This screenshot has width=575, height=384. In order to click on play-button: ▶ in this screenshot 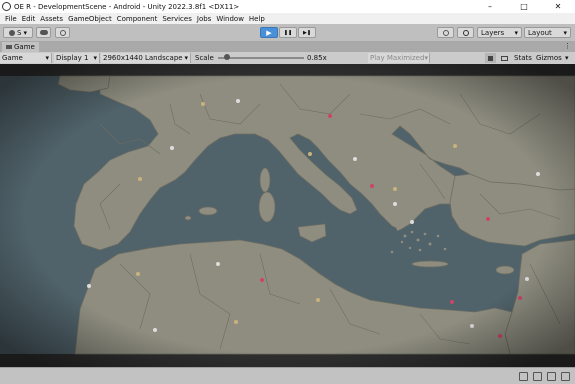, I will do `click(269, 32)`.